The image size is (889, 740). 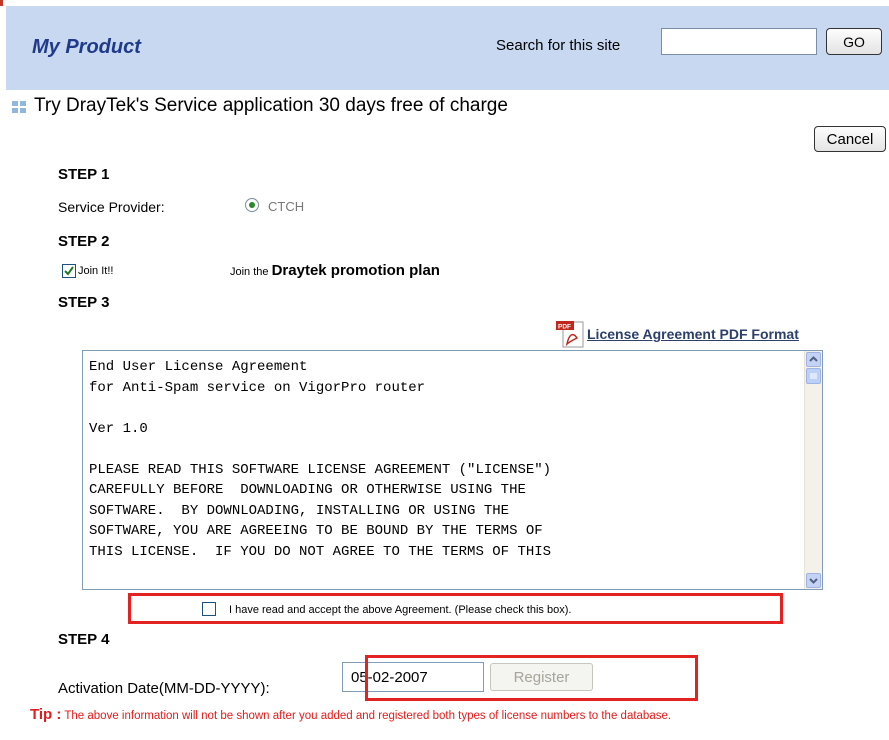 I want to click on radio-selected-dot, so click(x=252, y=205).